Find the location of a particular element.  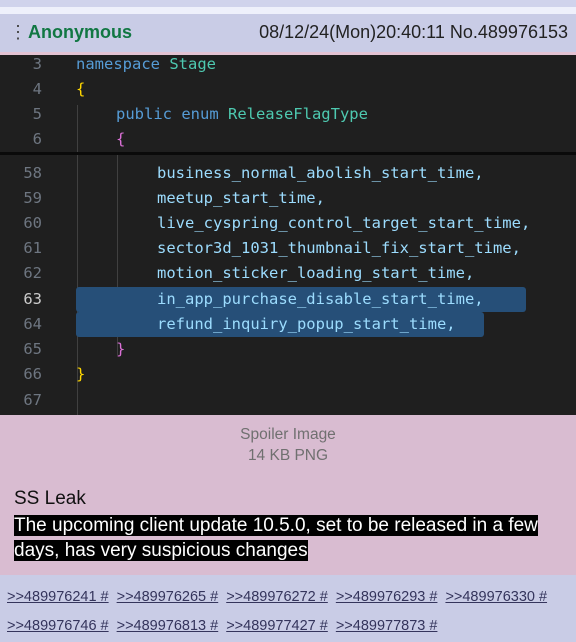

vertical-dots-icon: ⋮ is located at coordinates (18, 32).